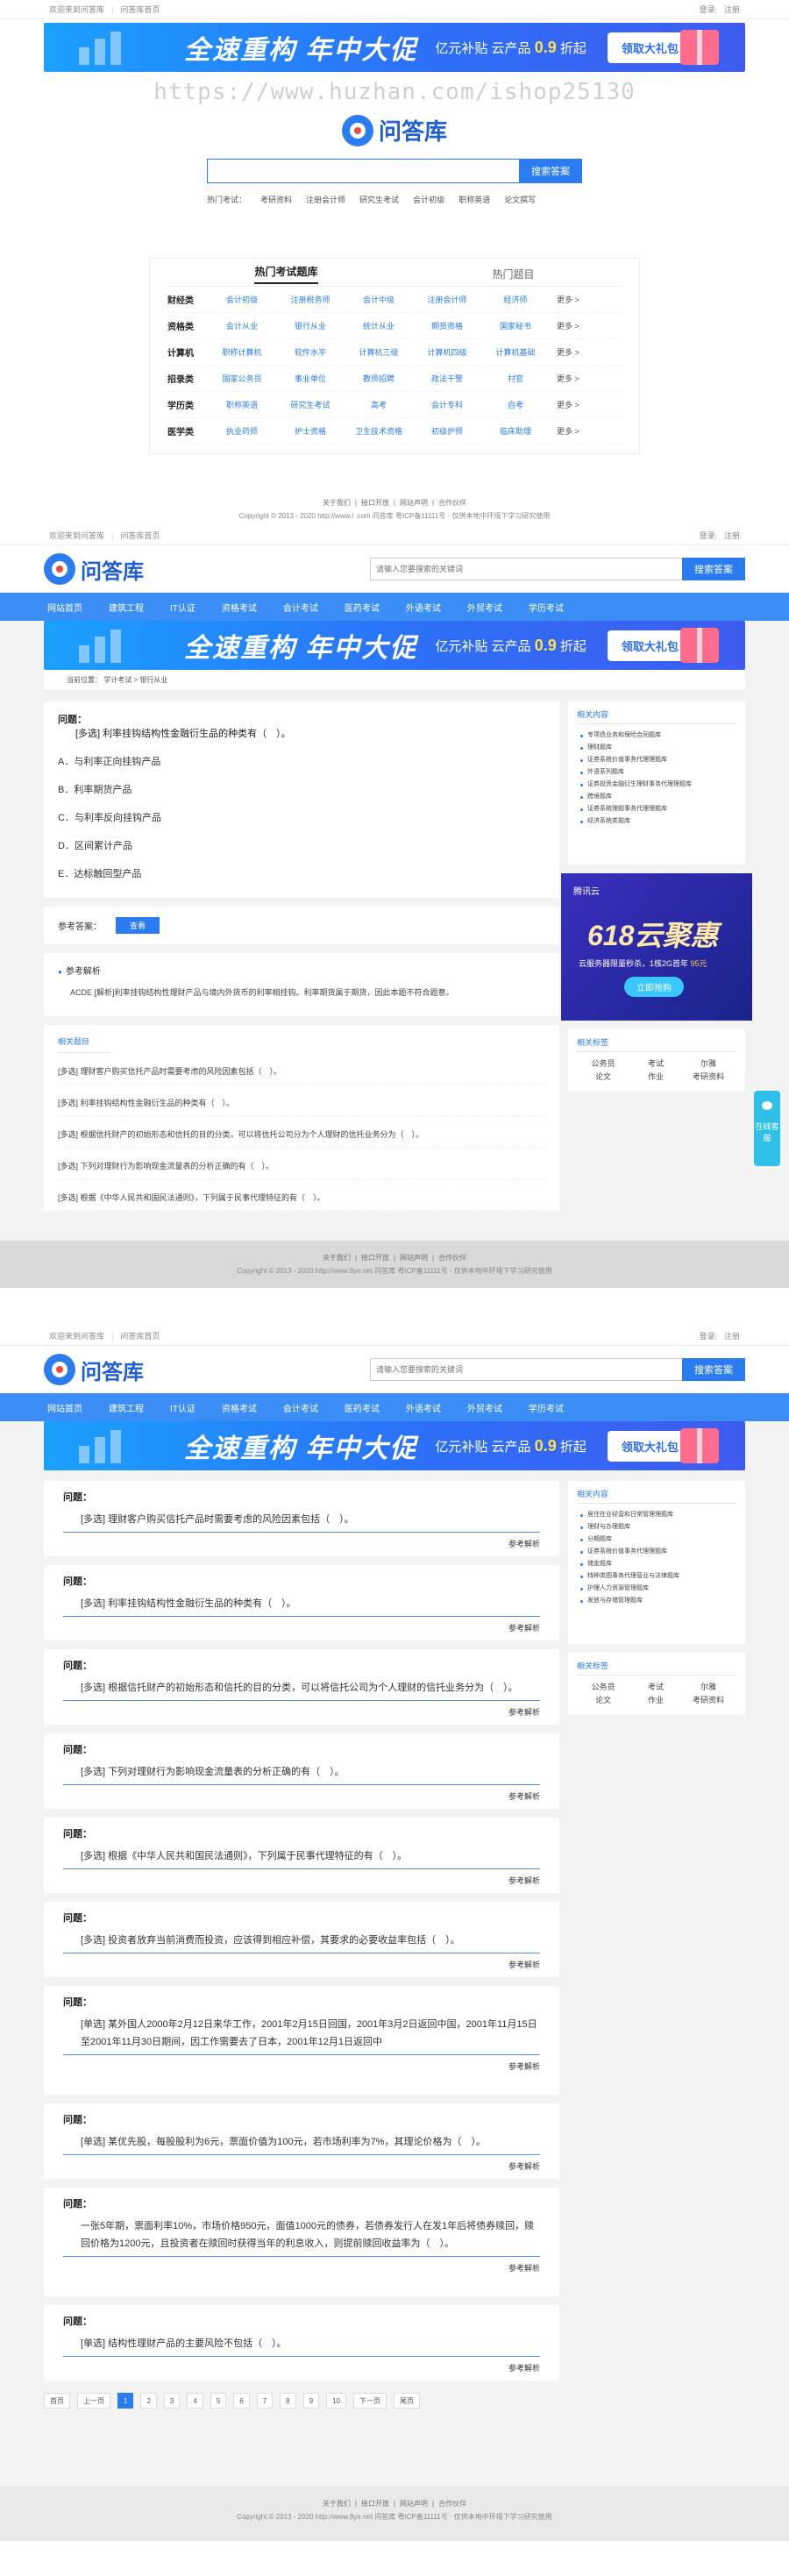 Image resolution: width=789 pixels, height=2576 pixels. Describe the element at coordinates (484, 607) in the screenshot. I see `nav-trade: 外贸考试` at that location.